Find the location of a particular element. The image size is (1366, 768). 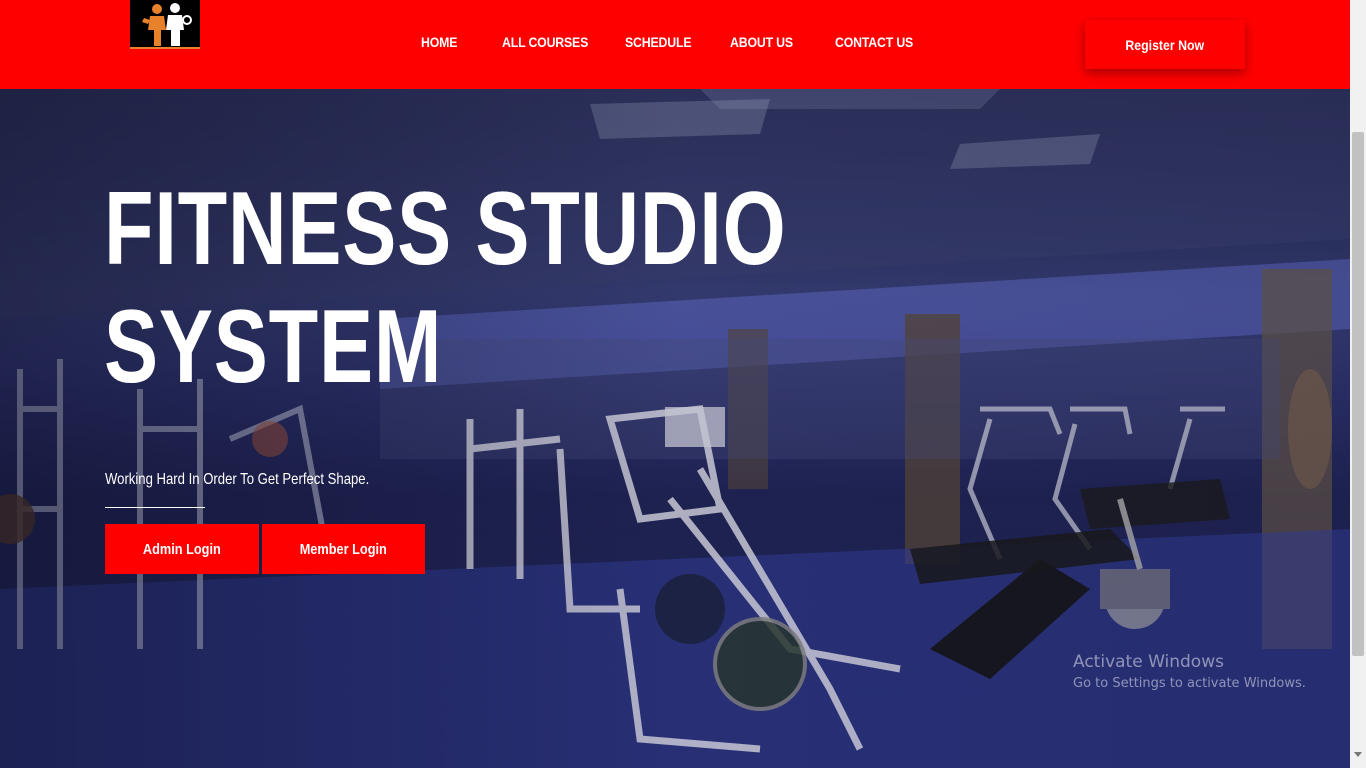

register-now-label: Register Now is located at coordinates (1165, 44).